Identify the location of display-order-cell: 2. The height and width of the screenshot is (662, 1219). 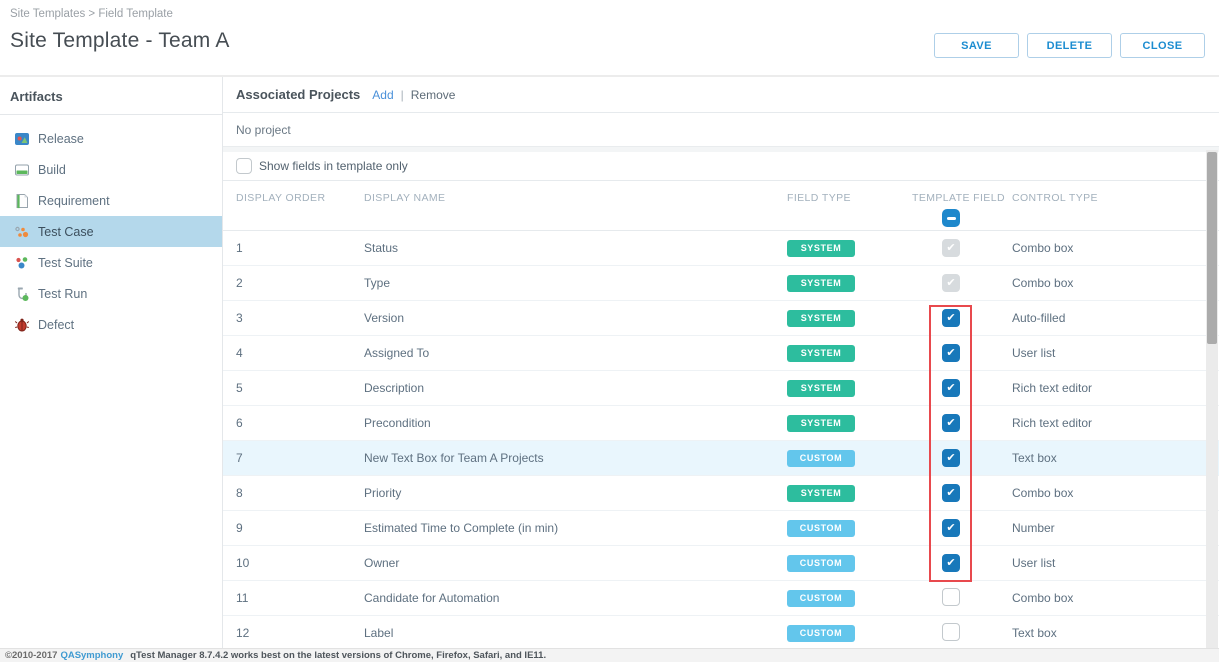
(239, 283).